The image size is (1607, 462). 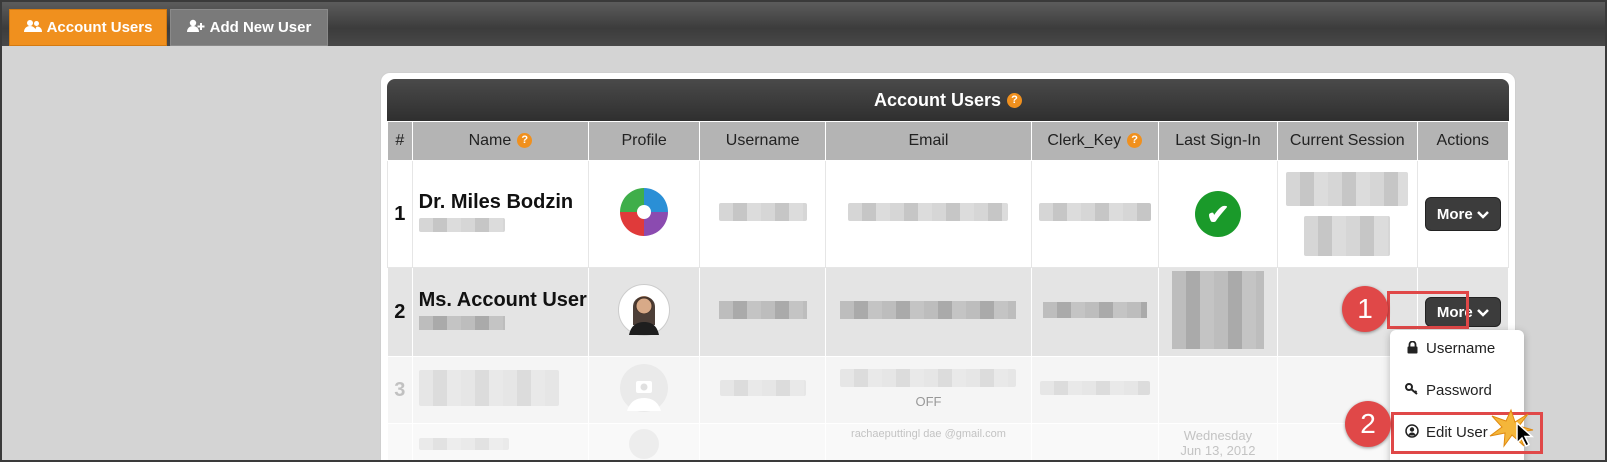 I want to click on table-row: 2 Ms. Account User More, so click(x=948, y=312).